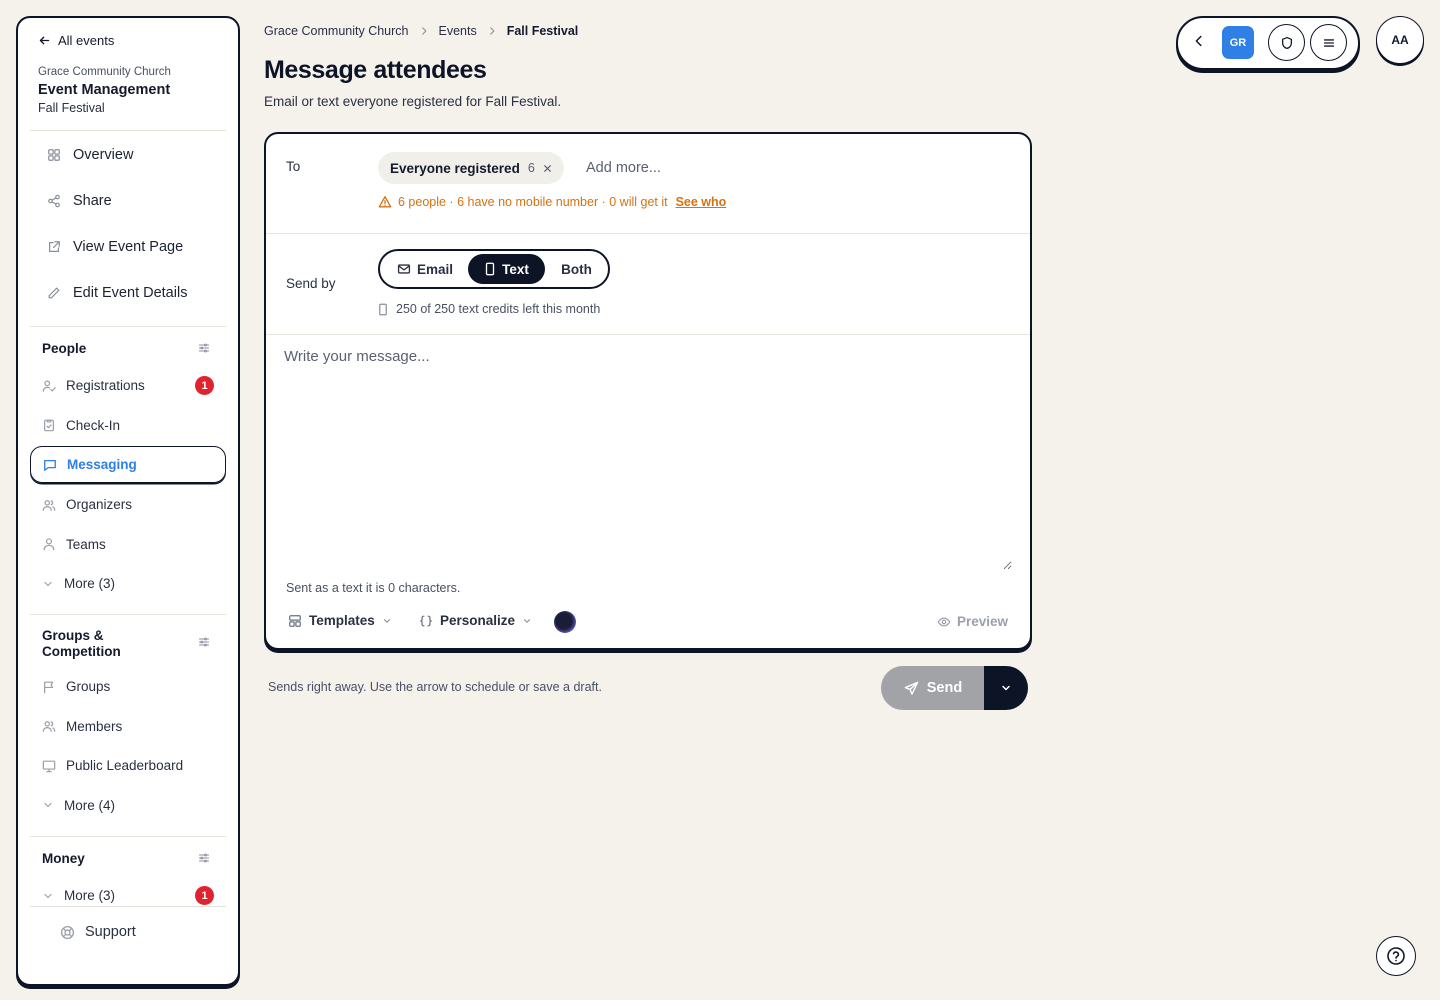  What do you see at coordinates (128, 545) in the screenshot?
I see `sidebar-item-teams: Teams` at bounding box center [128, 545].